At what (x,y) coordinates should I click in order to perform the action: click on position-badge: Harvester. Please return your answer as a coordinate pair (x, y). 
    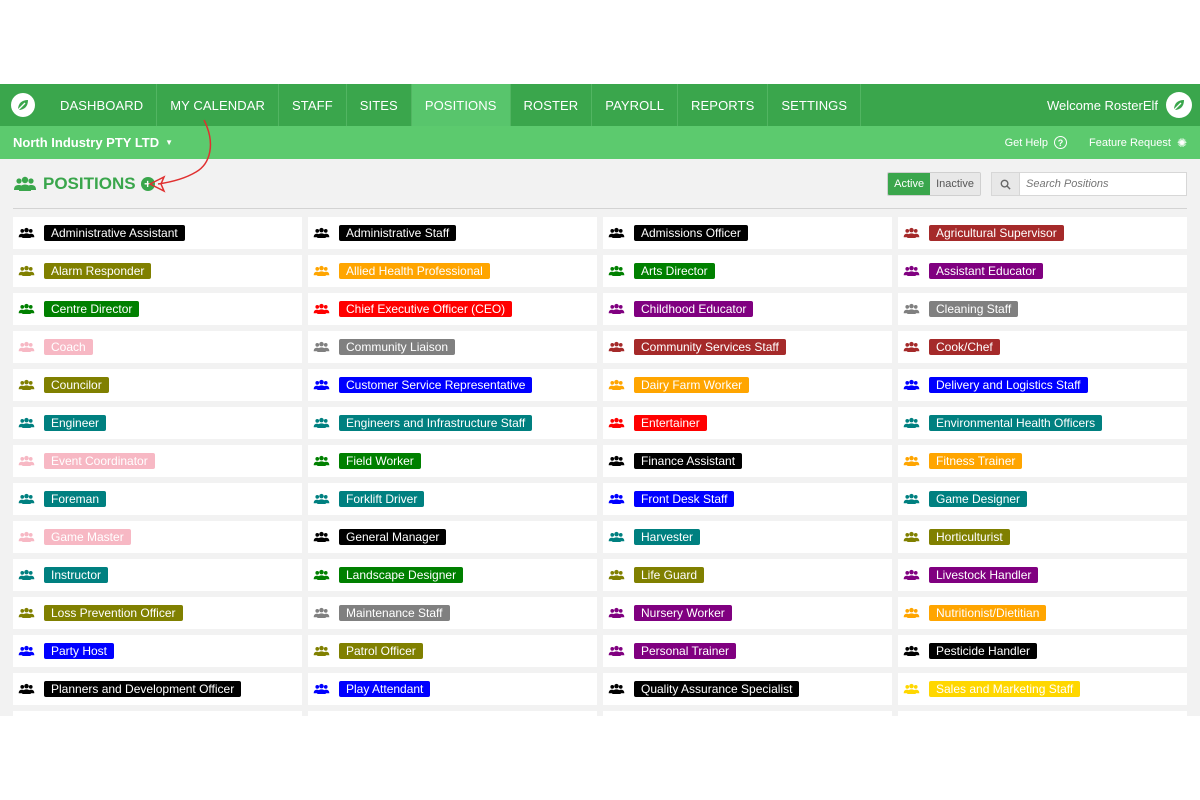
    Looking at the image, I should click on (667, 537).